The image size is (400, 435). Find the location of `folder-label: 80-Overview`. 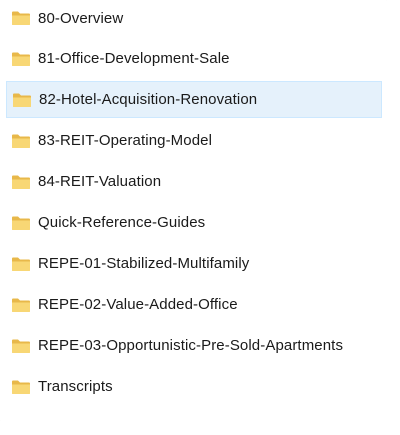

folder-label: 80-Overview is located at coordinates (81, 18).